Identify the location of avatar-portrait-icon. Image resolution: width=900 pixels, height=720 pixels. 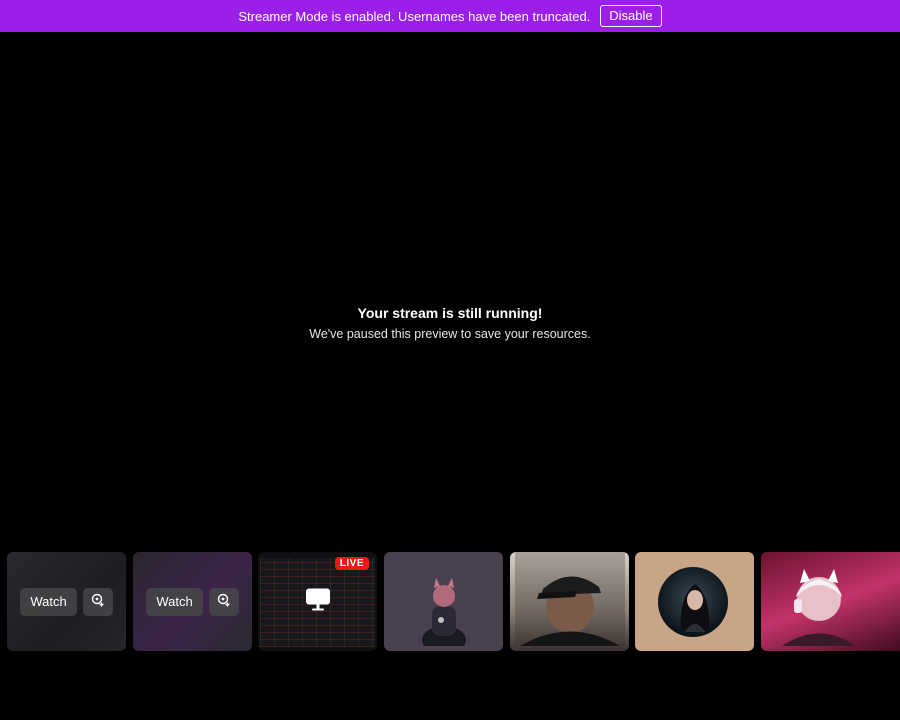
(695, 604).